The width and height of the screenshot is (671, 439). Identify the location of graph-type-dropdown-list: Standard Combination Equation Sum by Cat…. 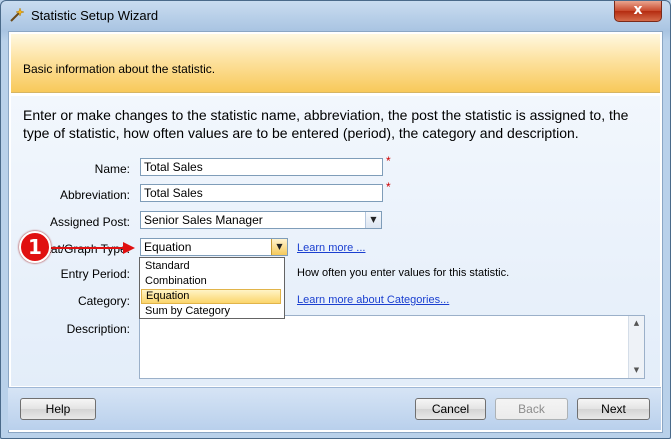
(212, 288).